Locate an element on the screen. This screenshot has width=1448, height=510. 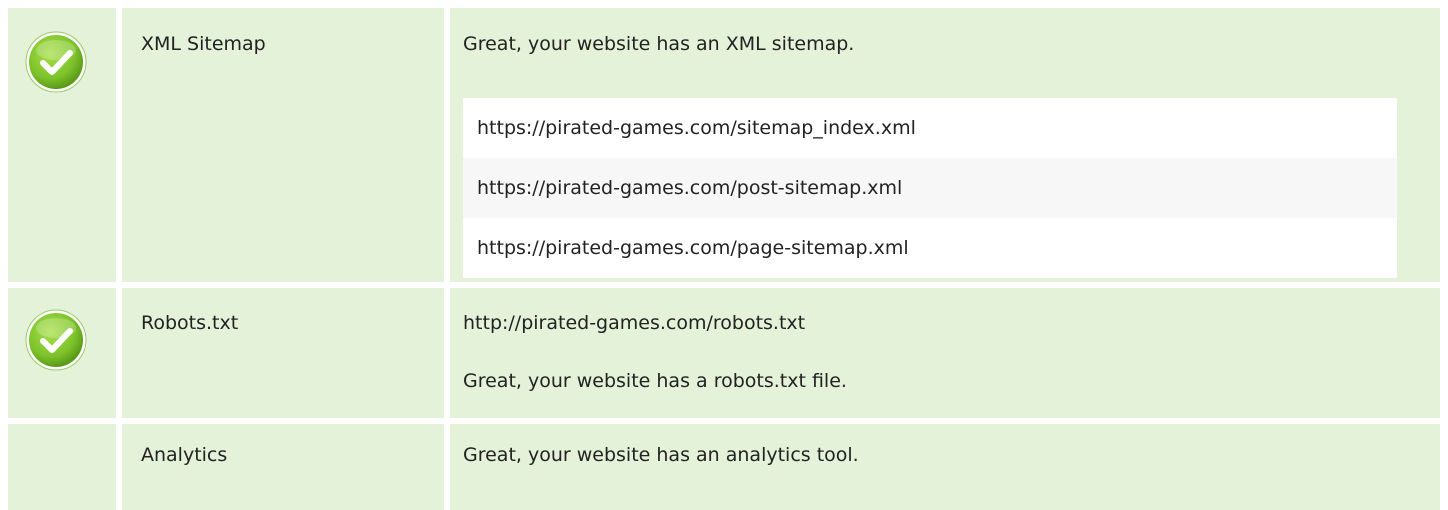
robots-url: http://pirated-games.com/robots.txt is located at coordinates (634, 323).